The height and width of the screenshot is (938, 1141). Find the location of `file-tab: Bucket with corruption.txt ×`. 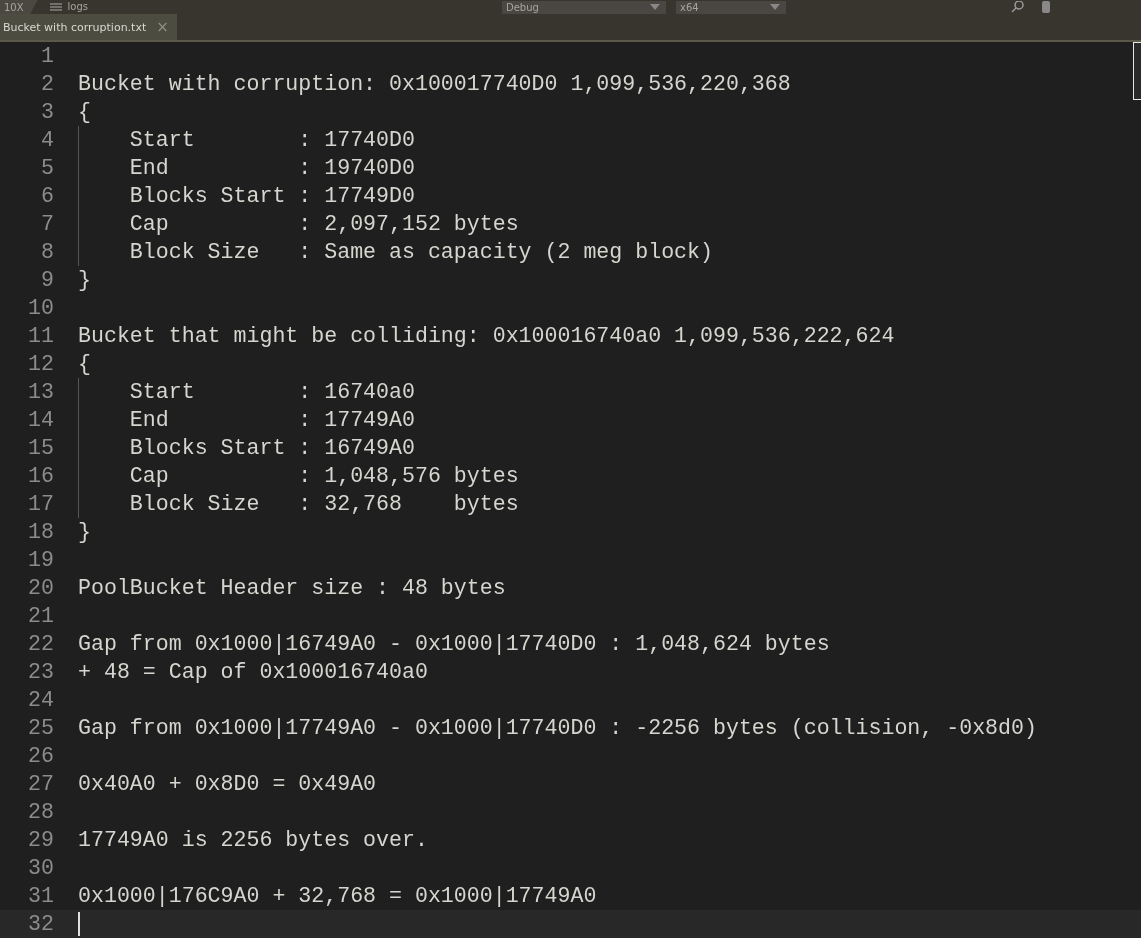

file-tab: Bucket with corruption.txt × is located at coordinates (88, 27).